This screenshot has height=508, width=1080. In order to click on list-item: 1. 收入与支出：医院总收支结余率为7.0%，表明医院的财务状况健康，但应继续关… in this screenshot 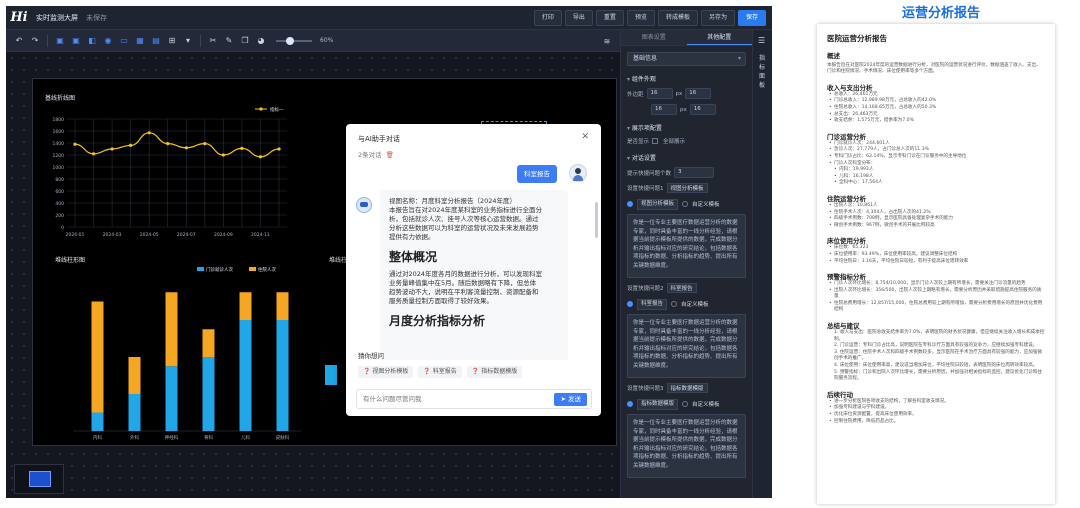, I will do `click(939, 336)`.